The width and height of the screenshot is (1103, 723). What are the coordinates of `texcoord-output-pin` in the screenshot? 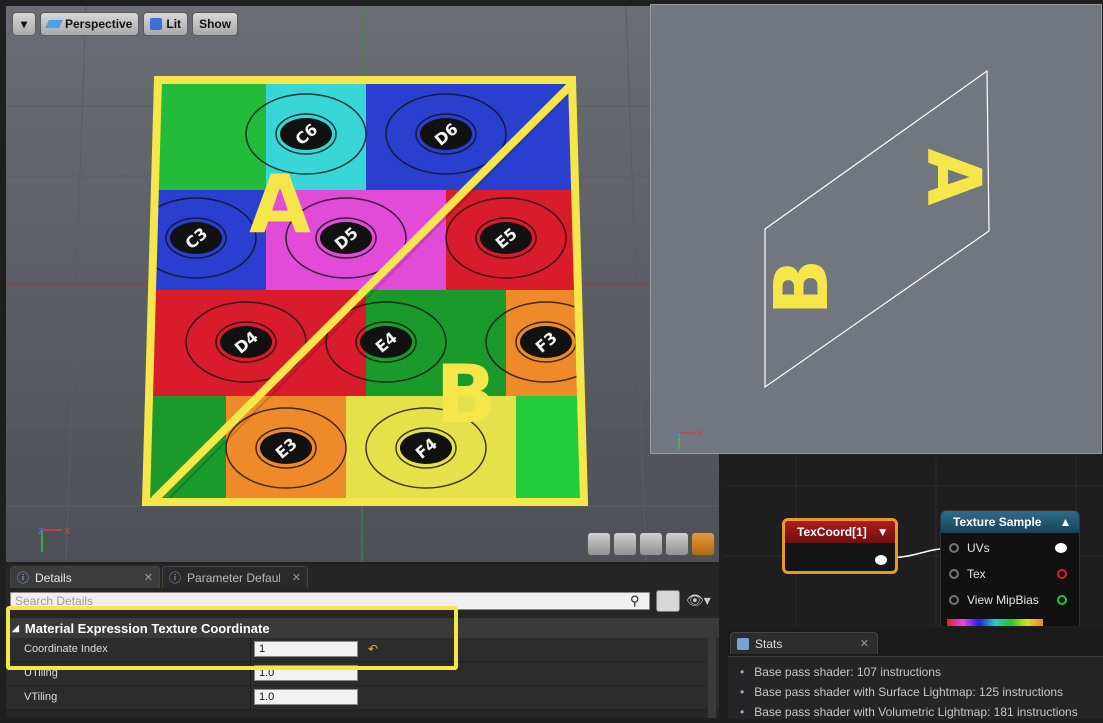 It's located at (881, 560).